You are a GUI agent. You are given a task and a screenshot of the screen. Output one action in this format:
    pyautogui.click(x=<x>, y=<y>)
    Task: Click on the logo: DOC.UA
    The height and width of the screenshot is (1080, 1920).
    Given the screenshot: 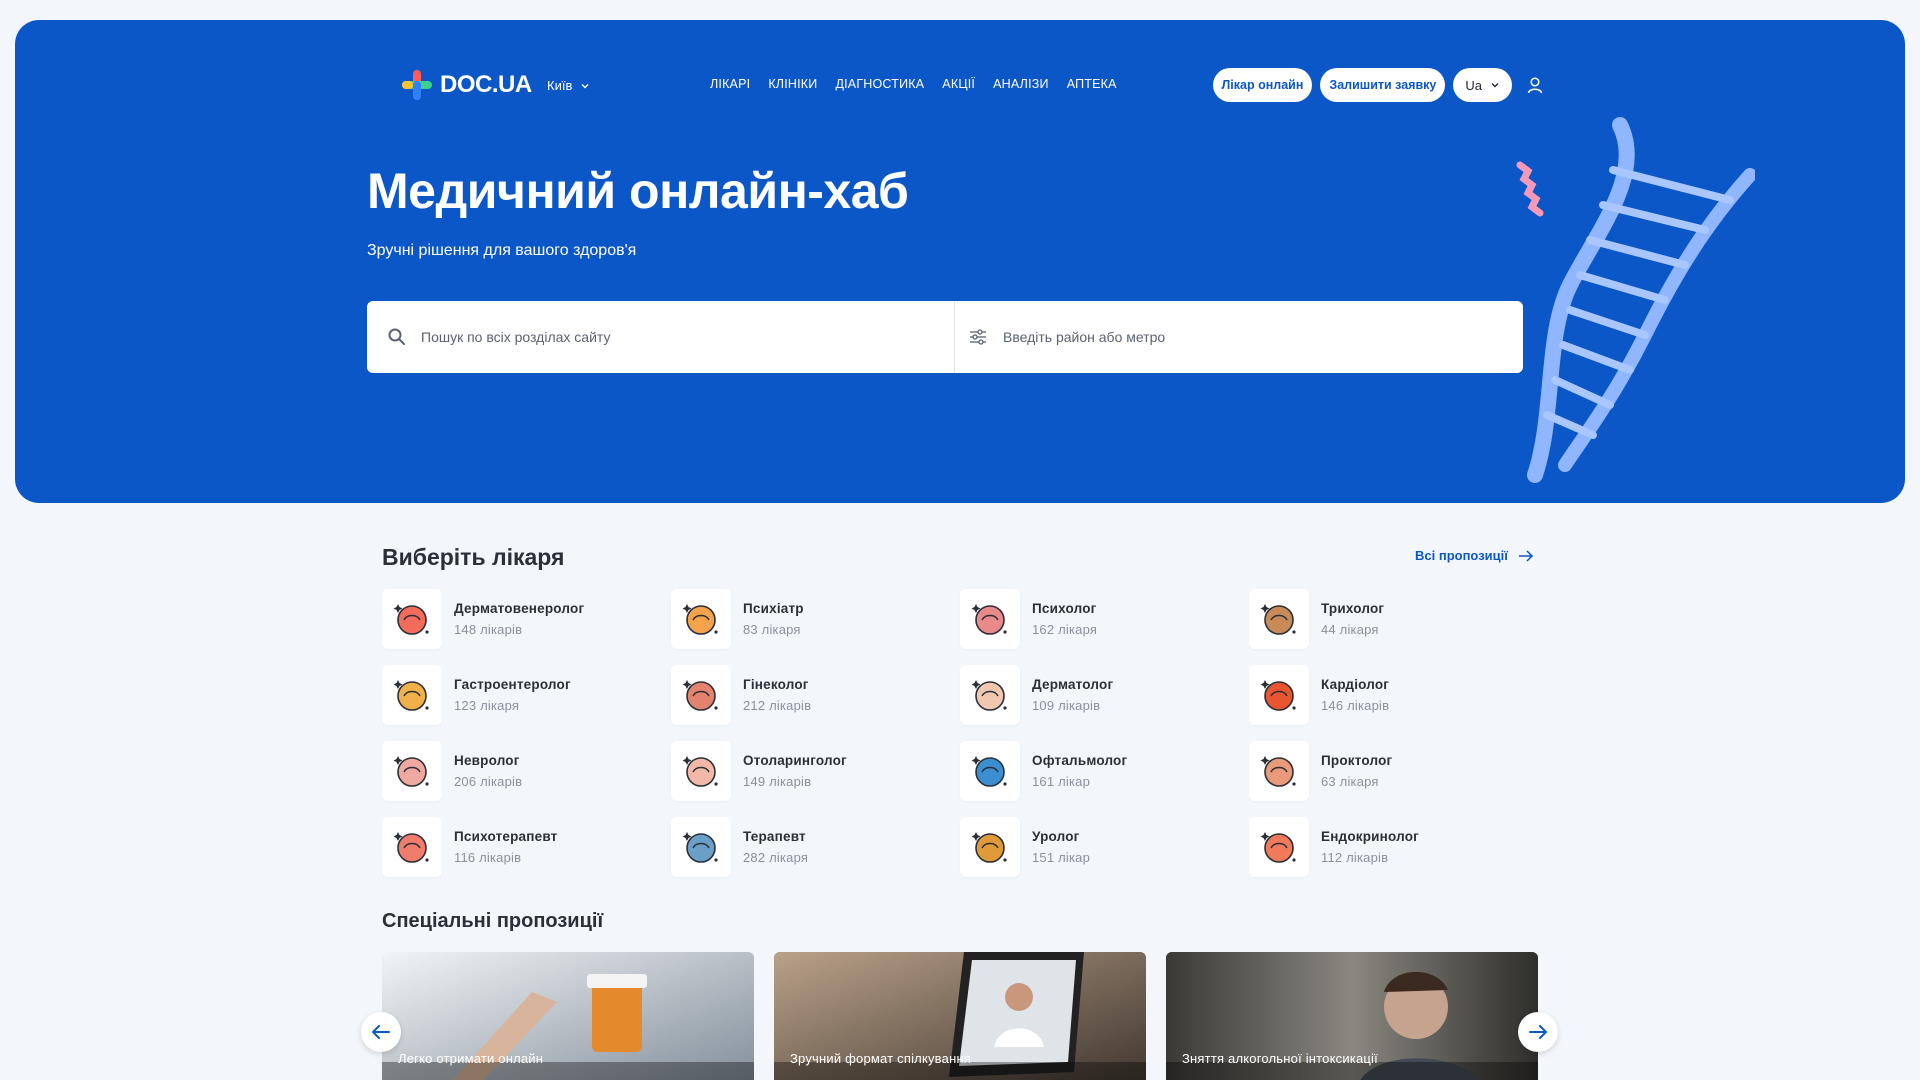 What is the action you would take?
    pyautogui.click(x=467, y=85)
    